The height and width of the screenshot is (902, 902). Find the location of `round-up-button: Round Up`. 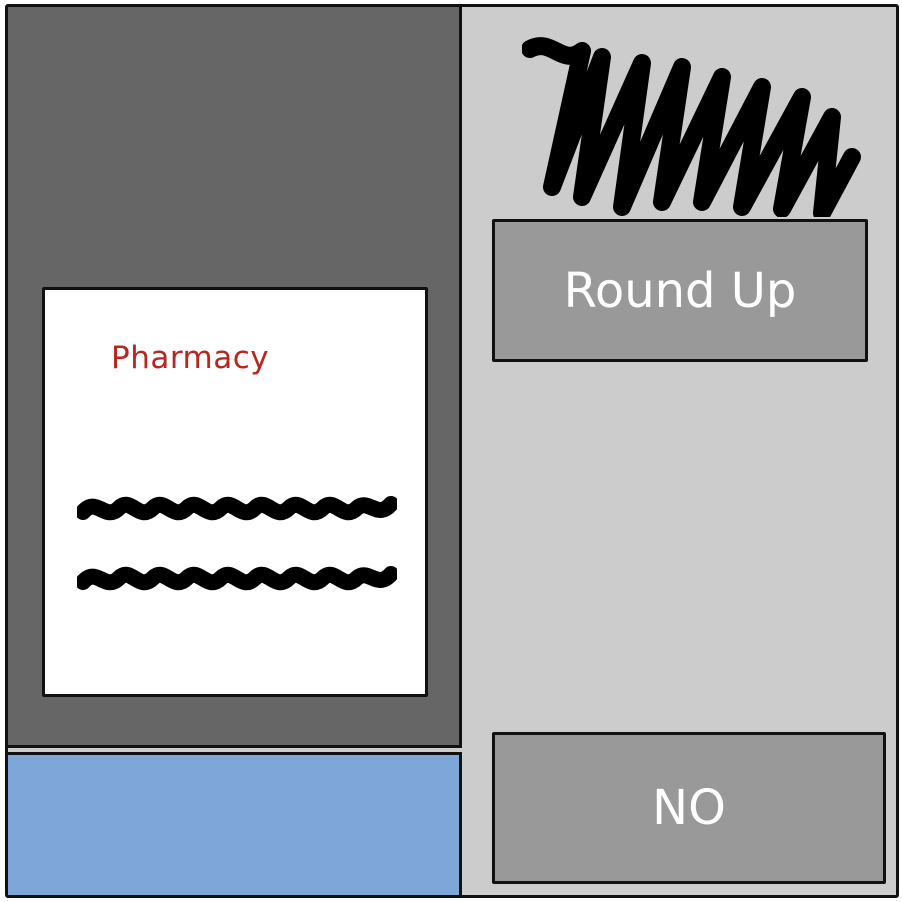

round-up-button: Round Up is located at coordinates (680, 290).